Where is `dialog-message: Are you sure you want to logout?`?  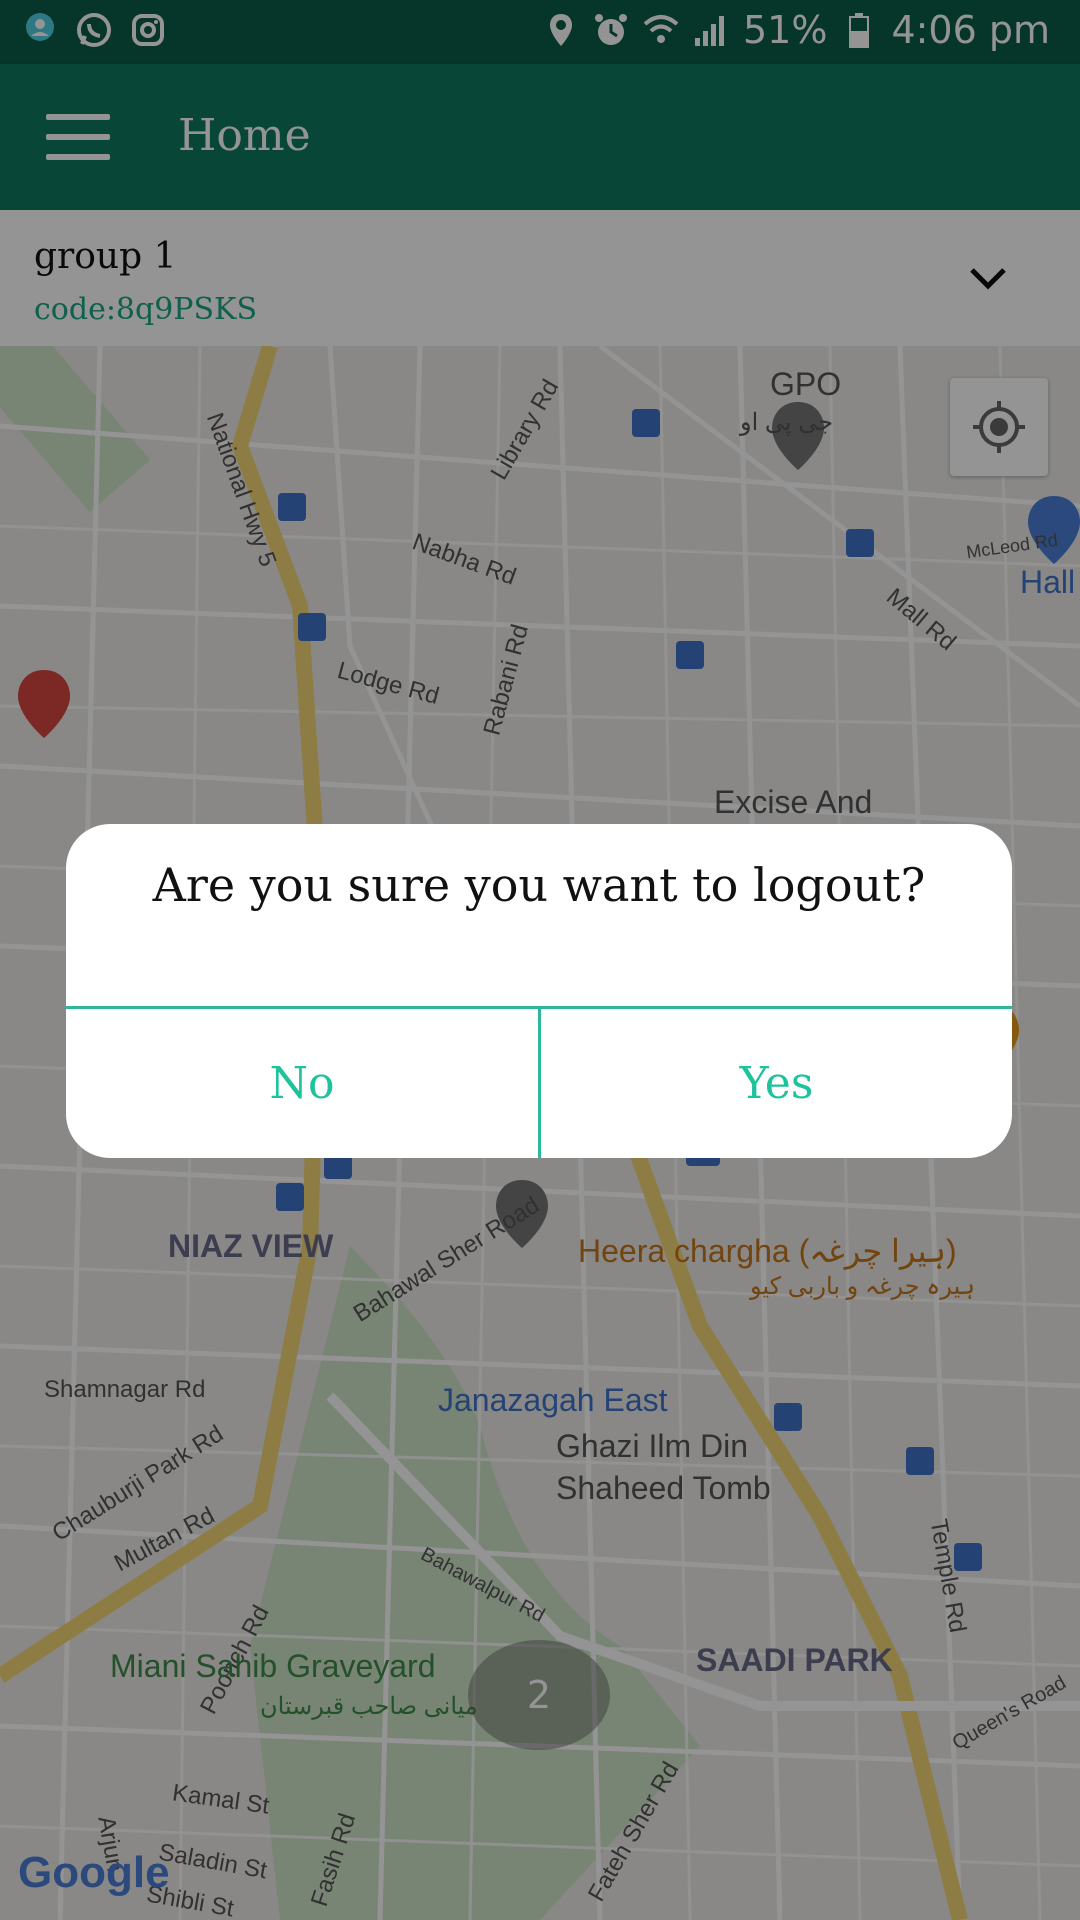 dialog-message: Are you sure you want to logout? is located at coordinates (539, 885).